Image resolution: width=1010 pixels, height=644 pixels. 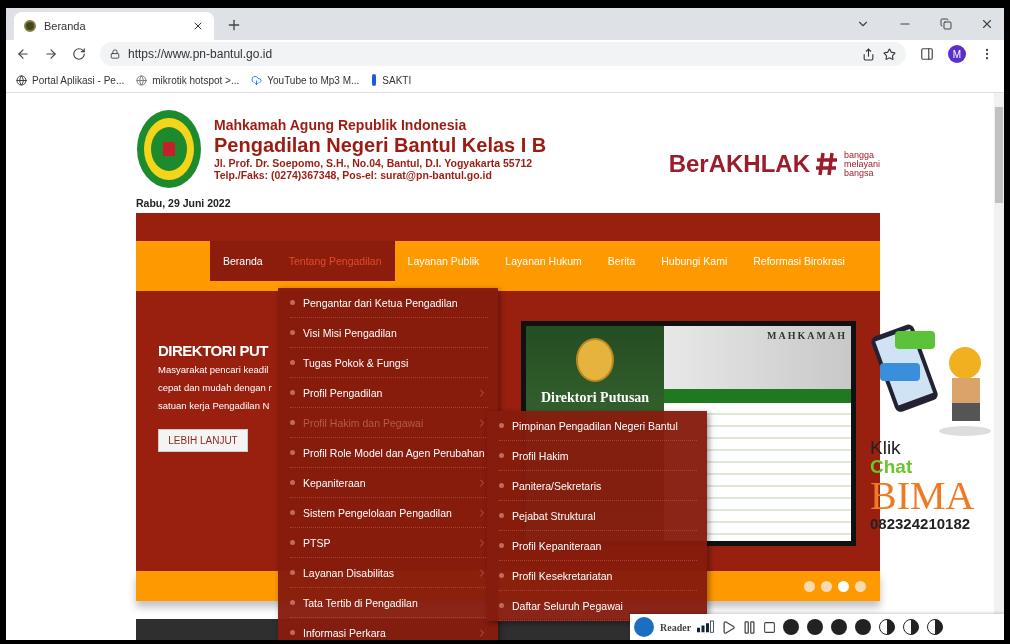 What do you see at coordinates (203, 440) in the screenshot?
I see `read-more-button: LEBIH LANJUT` at bounding box center [203, 440].